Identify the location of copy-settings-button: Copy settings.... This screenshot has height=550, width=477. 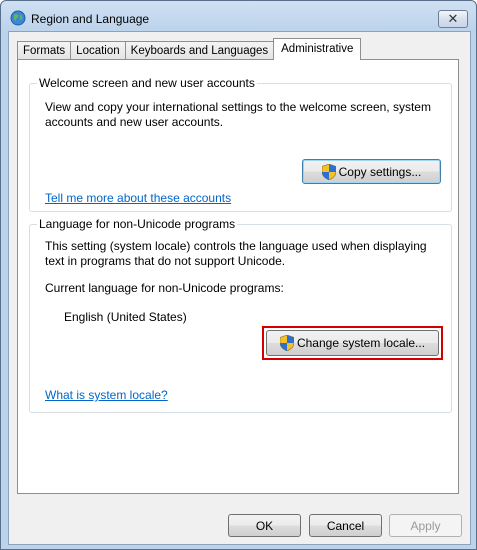
(371, 171).